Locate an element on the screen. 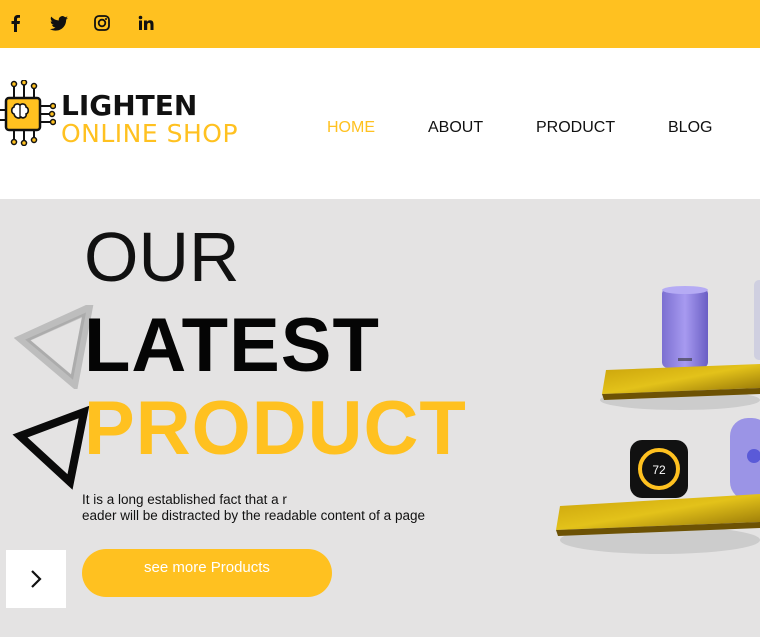  chevron-right-icon is located at coordinates (36, 579).